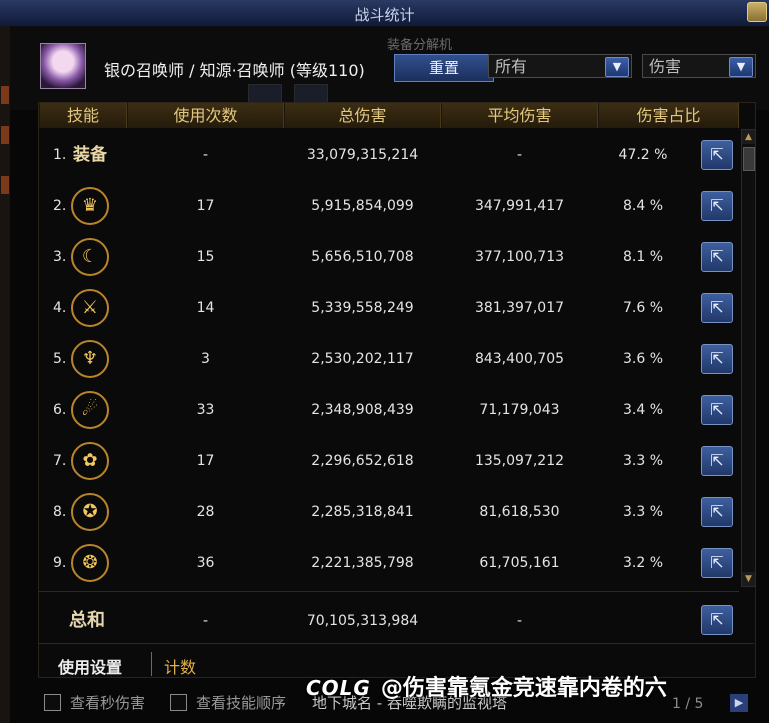 The width and height of the screenshot is (769, 723). What do you see at coordinates (668, 115) in the screenshot?
I see `column-header-pct: 伤害占比` at bounding box center [668, 115].